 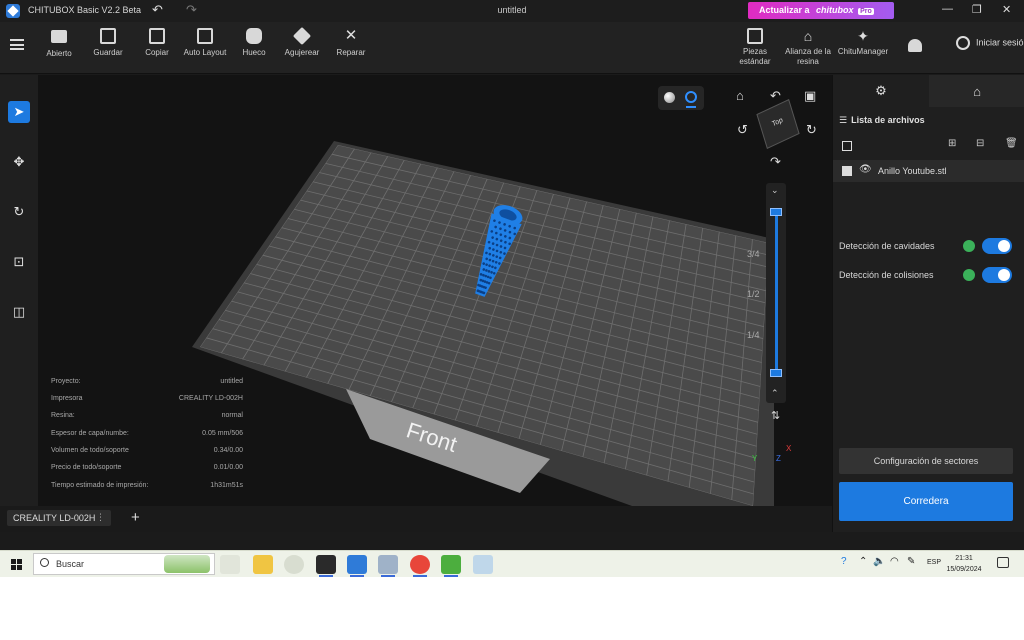 I want to click on add-file-icon: ⊞, so click(x=952, y=143).